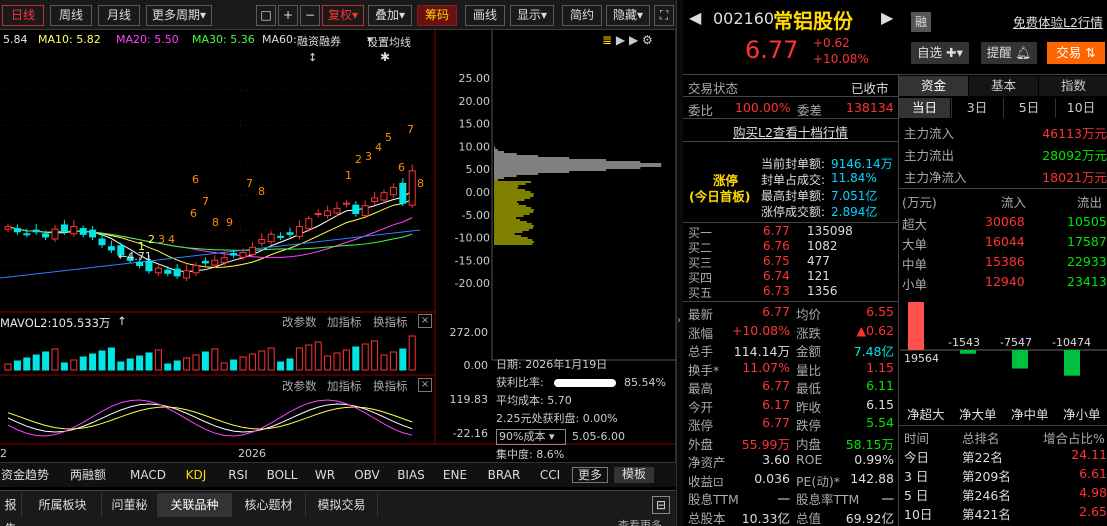  What do you see at coordinates (119, 15) in the screenshot?
I see `period-month-tab: 月线` at bounding box center [119, 15].